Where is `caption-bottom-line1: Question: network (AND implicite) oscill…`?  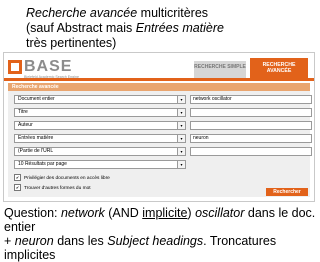
caption-bottom-line1: Question: network (AND implicite) oscill… is located at coordinates (162, 220).